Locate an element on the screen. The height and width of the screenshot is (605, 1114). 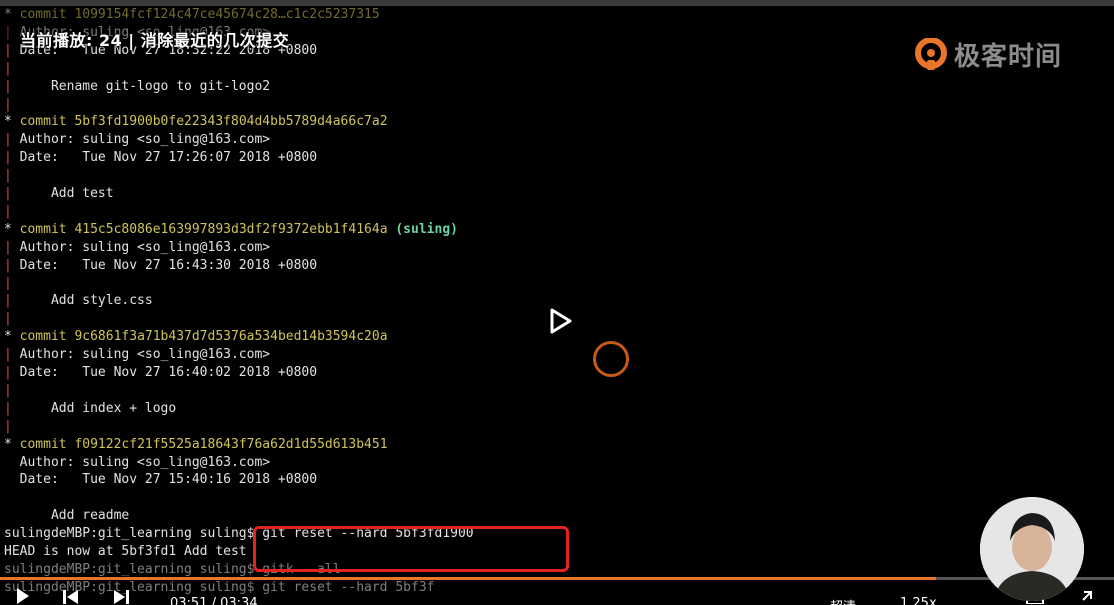
commit-hash: f09122cf21f5525a18643f76a62d1d55d613b451 is located at coordinates (231, 444).